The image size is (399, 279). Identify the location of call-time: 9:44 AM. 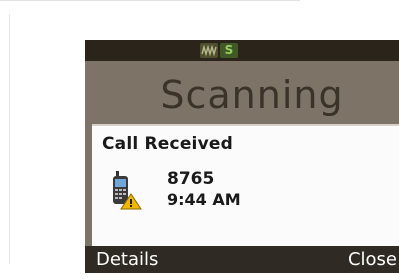
(204, 199).